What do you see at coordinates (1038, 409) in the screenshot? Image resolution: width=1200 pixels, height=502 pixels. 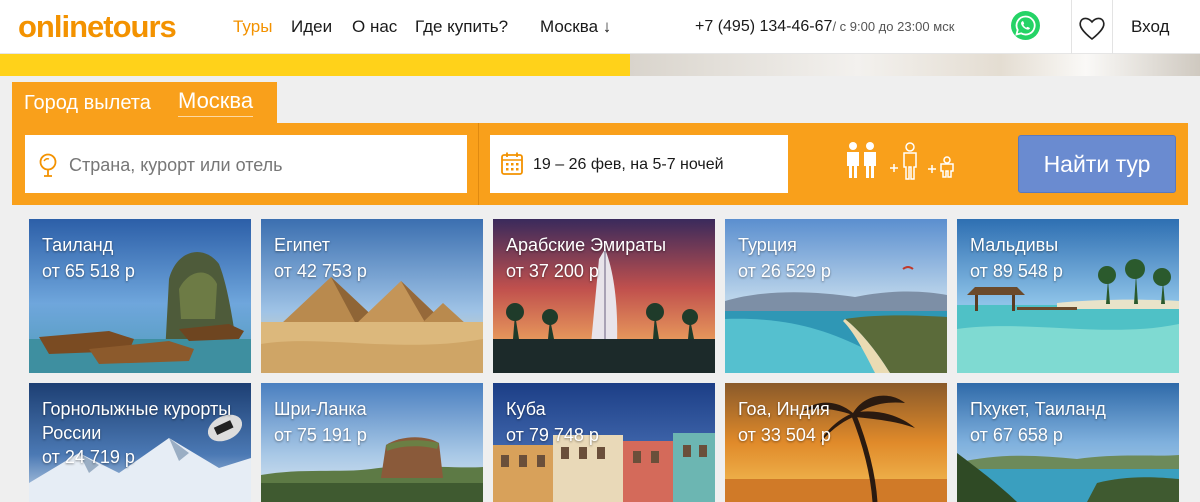 I see `destination-title: Пхукет, Таиланд` at bounding box center [1038, 409].